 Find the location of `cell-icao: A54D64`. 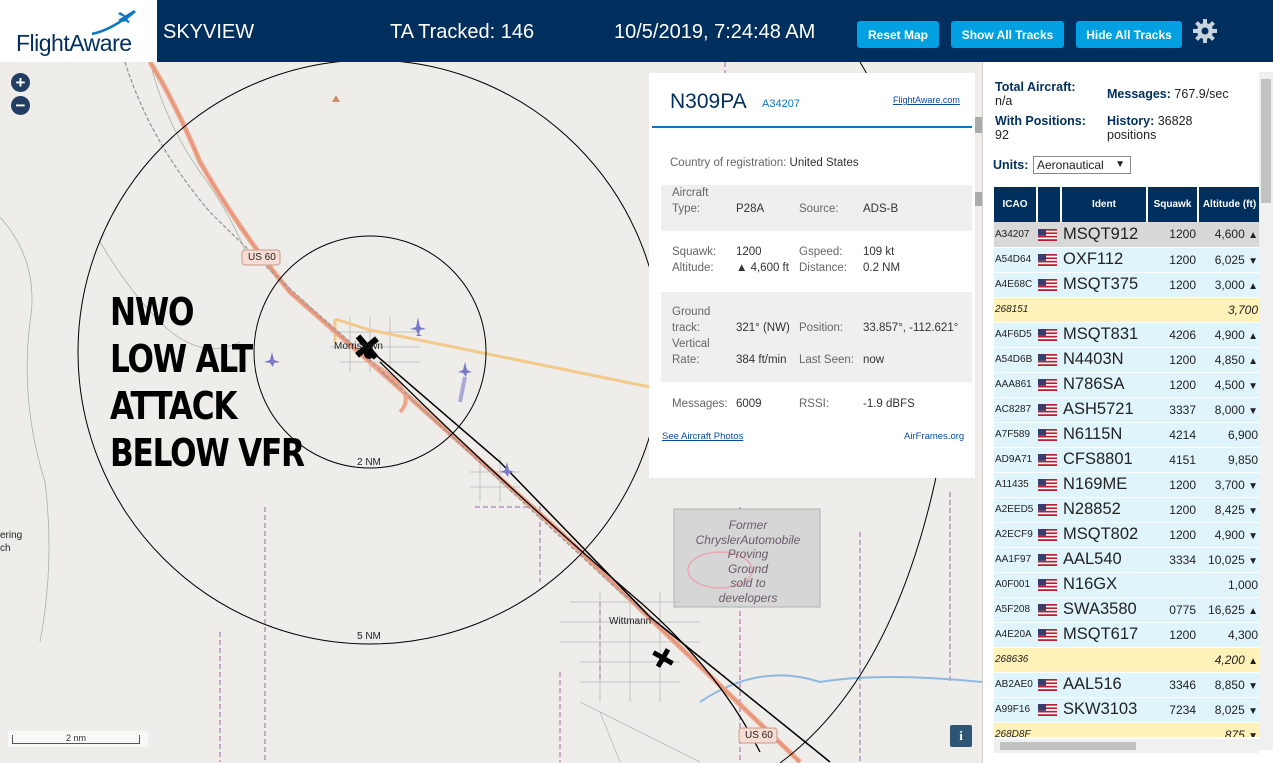

cell-icao: A54D64 is located at coordinates (1015, 260).